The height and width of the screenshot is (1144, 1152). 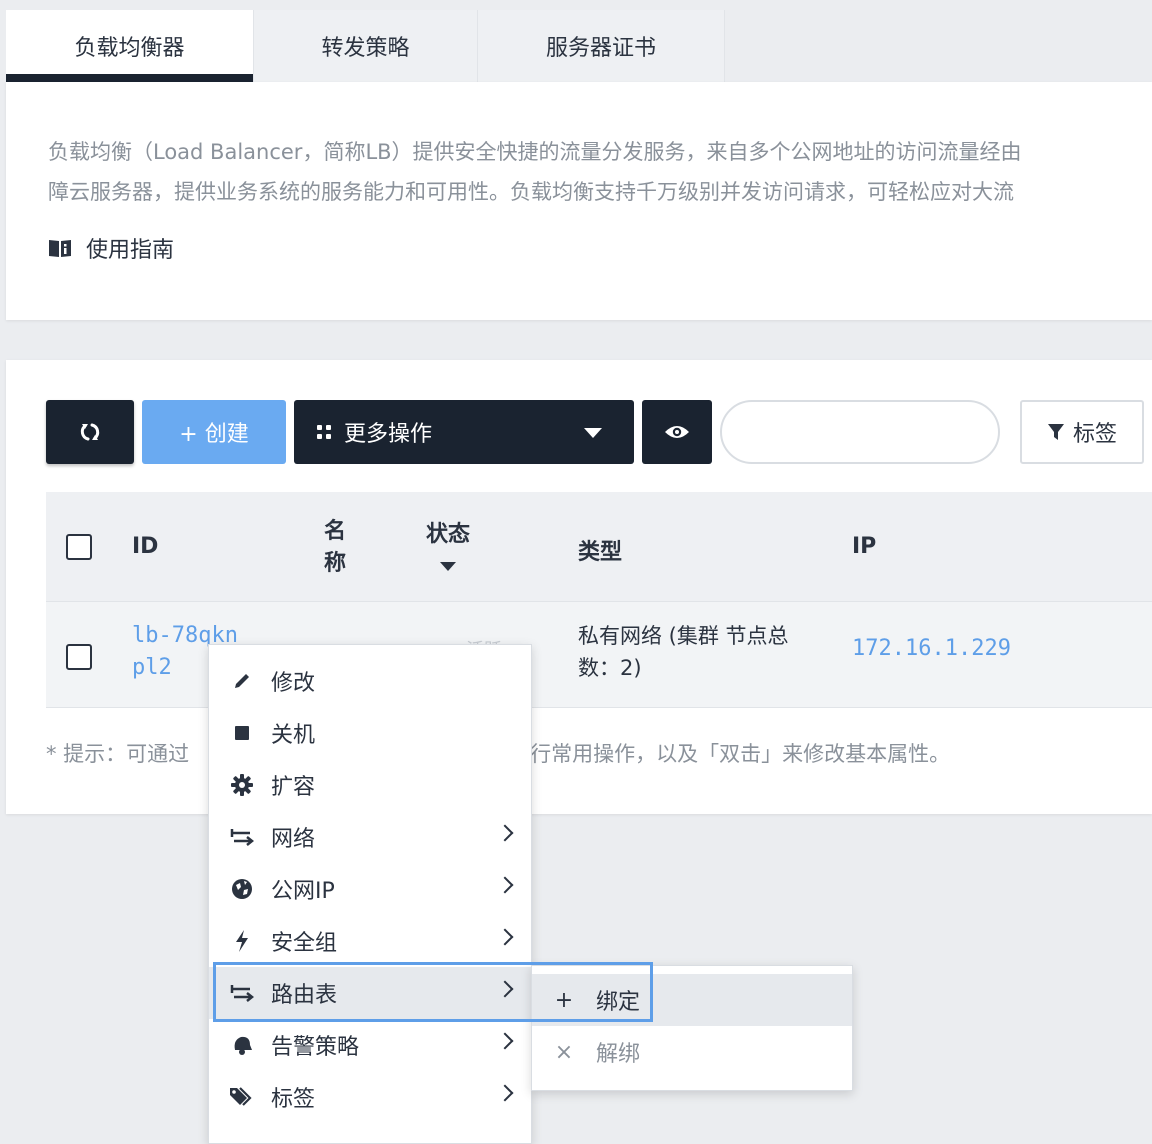 I want to click on column-visibility-button, so click(x=677, y=432).